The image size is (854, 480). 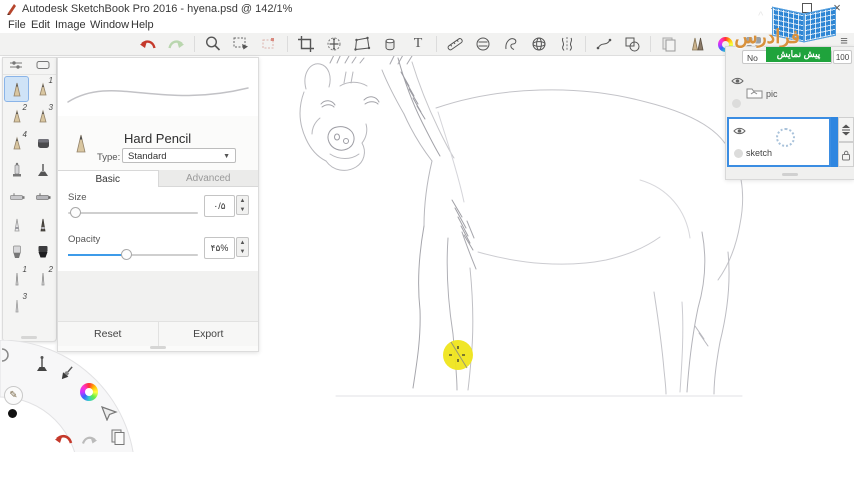 What do you see at coordinates (241, 44) in the screenshot?
I see `select-icon` at bounding box center [241, 44].